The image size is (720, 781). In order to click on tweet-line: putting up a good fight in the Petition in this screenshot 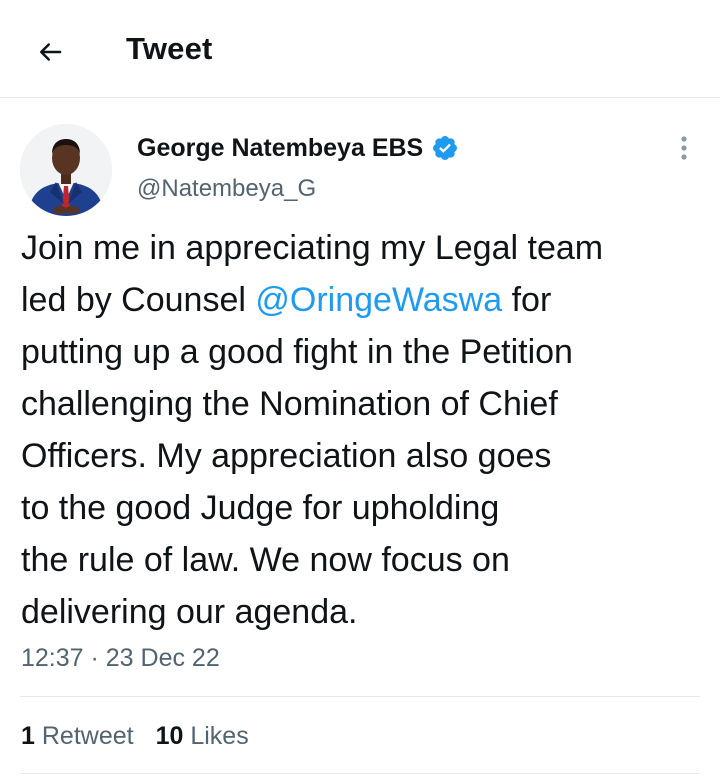, I will do `click(366, 352)`.